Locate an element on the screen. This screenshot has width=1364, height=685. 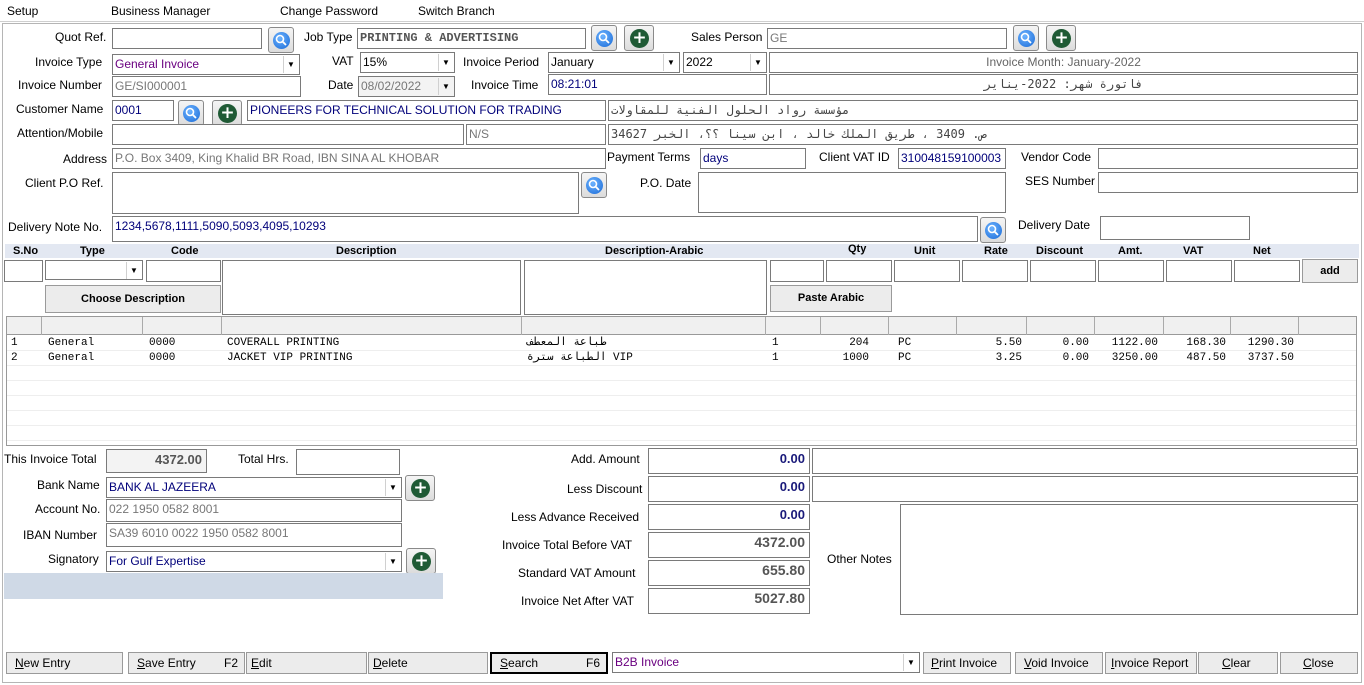
col-discount: Discount is located at coordinates (1060, 251).